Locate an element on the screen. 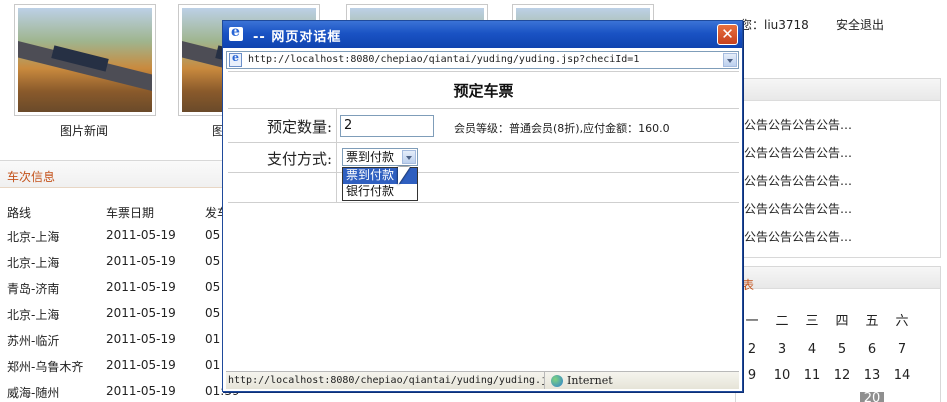  address-dropdown-button is located at coordinates (730, 60).